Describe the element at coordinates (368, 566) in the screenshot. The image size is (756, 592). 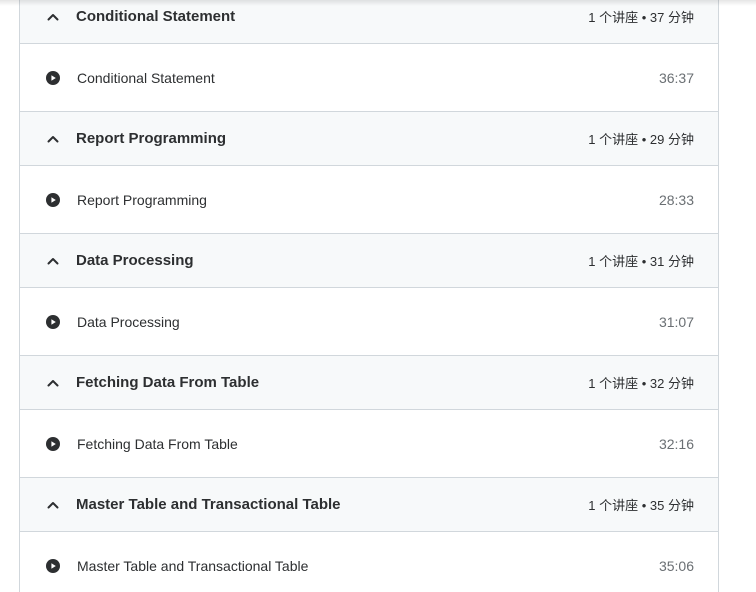
I see `lecture-title: Master Table and Transactional Table` at that location.